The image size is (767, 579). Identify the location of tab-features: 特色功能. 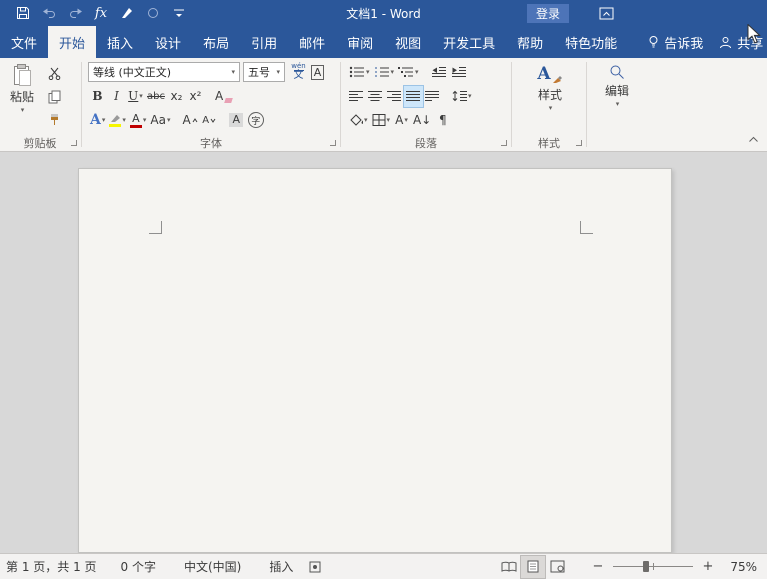
(591, 42).